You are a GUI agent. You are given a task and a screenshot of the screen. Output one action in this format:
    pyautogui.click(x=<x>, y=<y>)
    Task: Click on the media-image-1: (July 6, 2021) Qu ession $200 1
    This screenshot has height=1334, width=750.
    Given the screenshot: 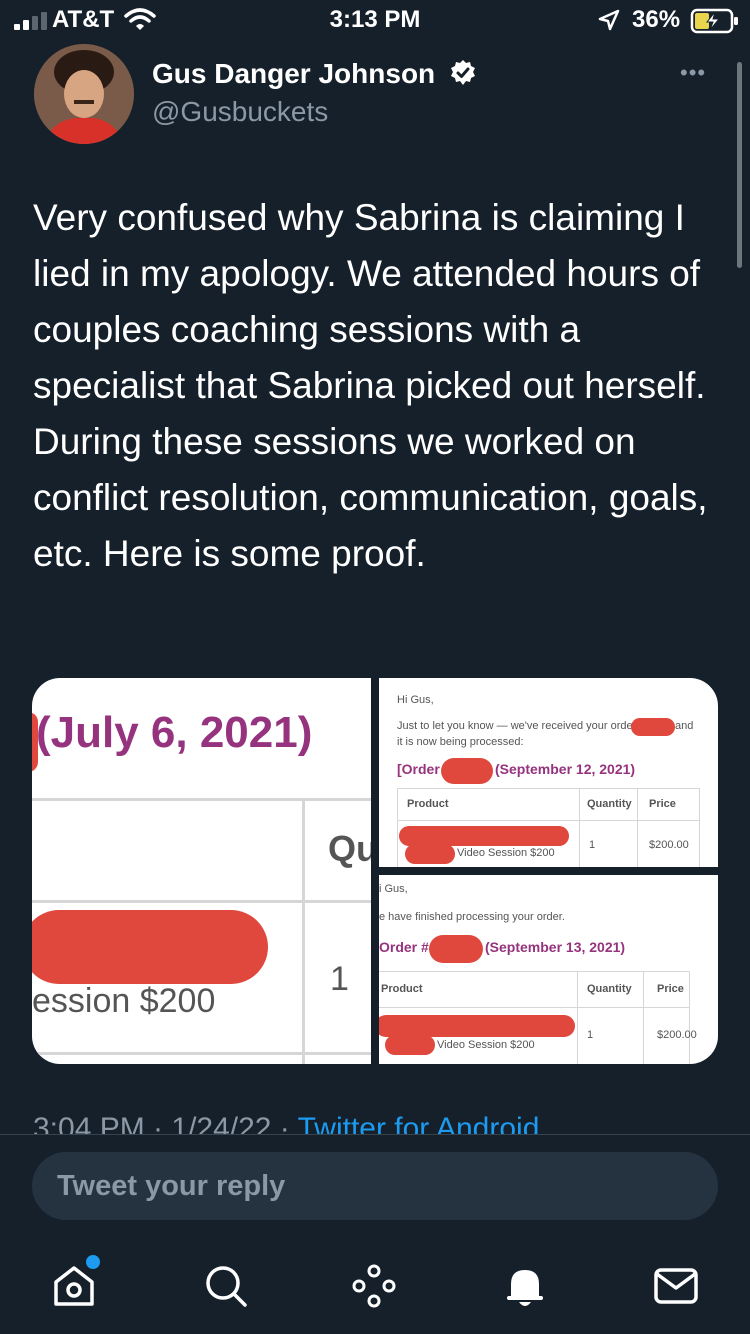 What is the action you would take?
    pyautogui.click(x=201, y=871)
    